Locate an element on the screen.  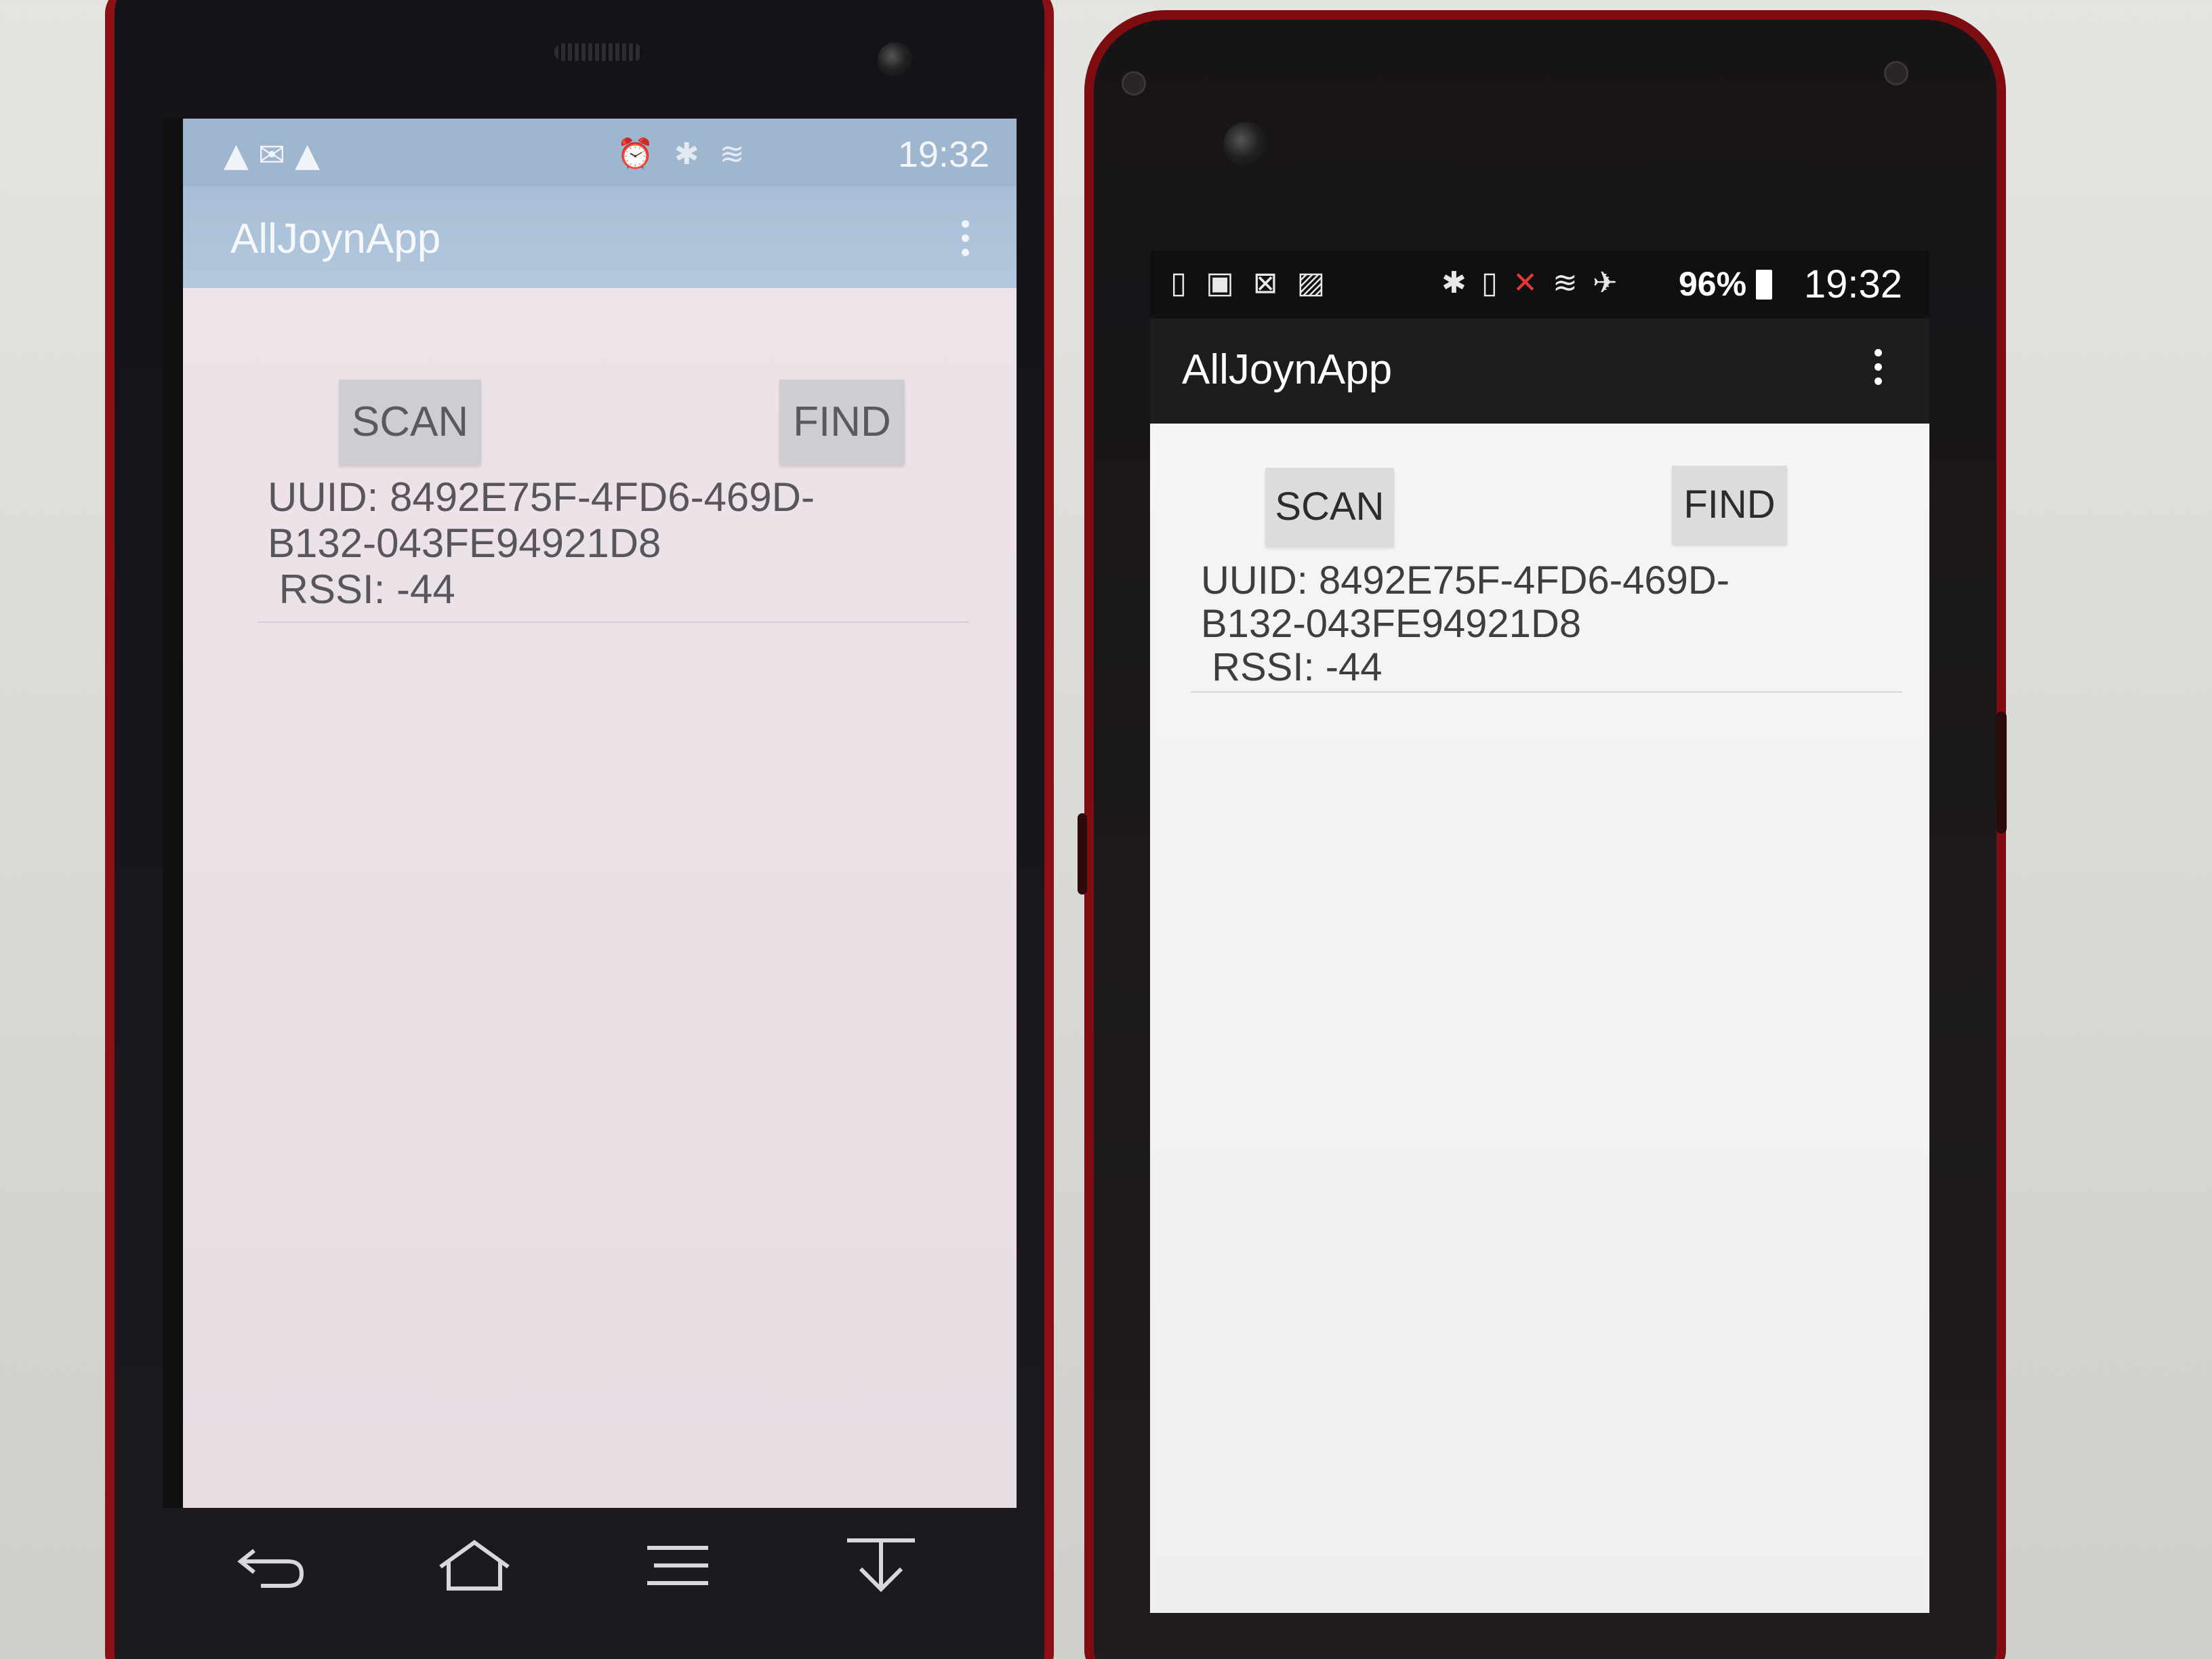
left-status-bar: ▲✉▲ ⏰✱≋ 19:32 is located at coordinates (600, 152).